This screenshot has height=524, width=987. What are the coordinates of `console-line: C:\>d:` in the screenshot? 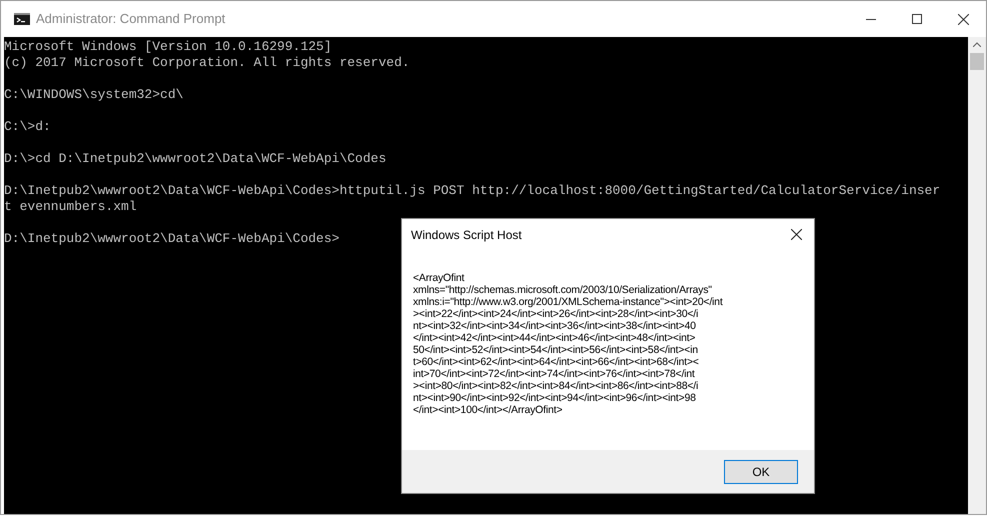 It's located at (27, 127).